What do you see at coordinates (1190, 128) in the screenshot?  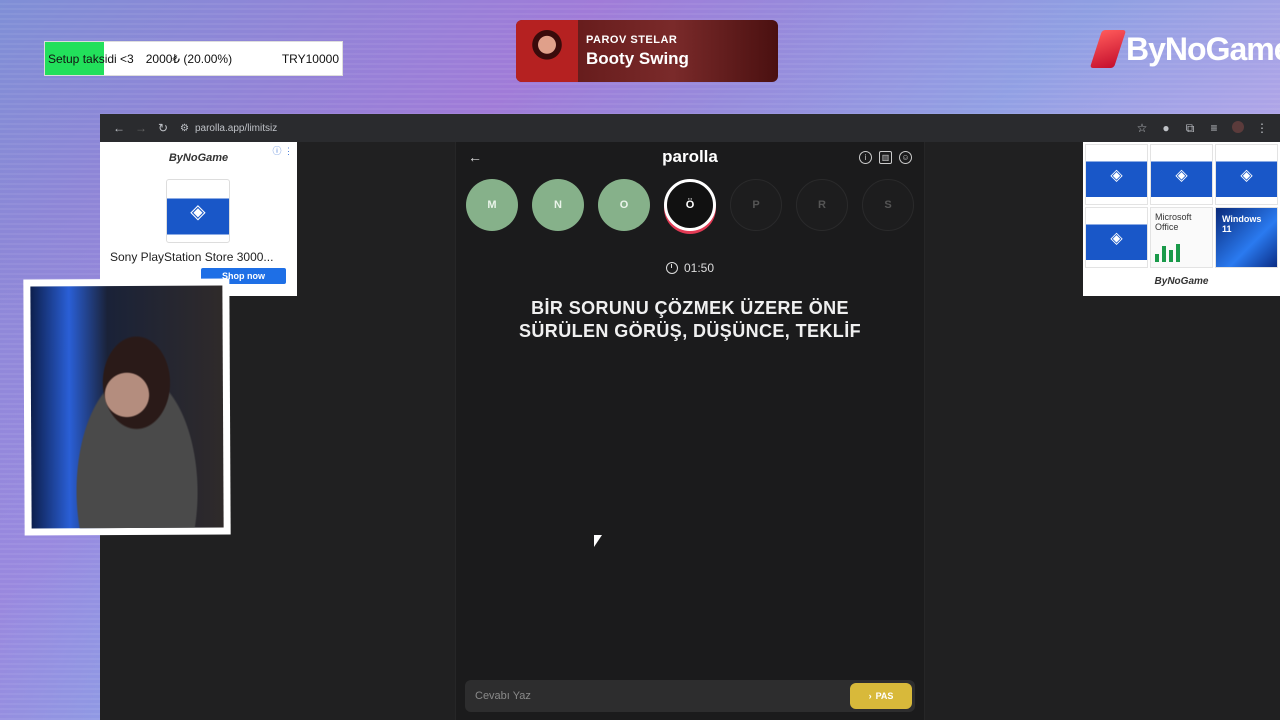 I see `extensions-puzzle-icon: ⧉` at bounding box center [1190, 128].